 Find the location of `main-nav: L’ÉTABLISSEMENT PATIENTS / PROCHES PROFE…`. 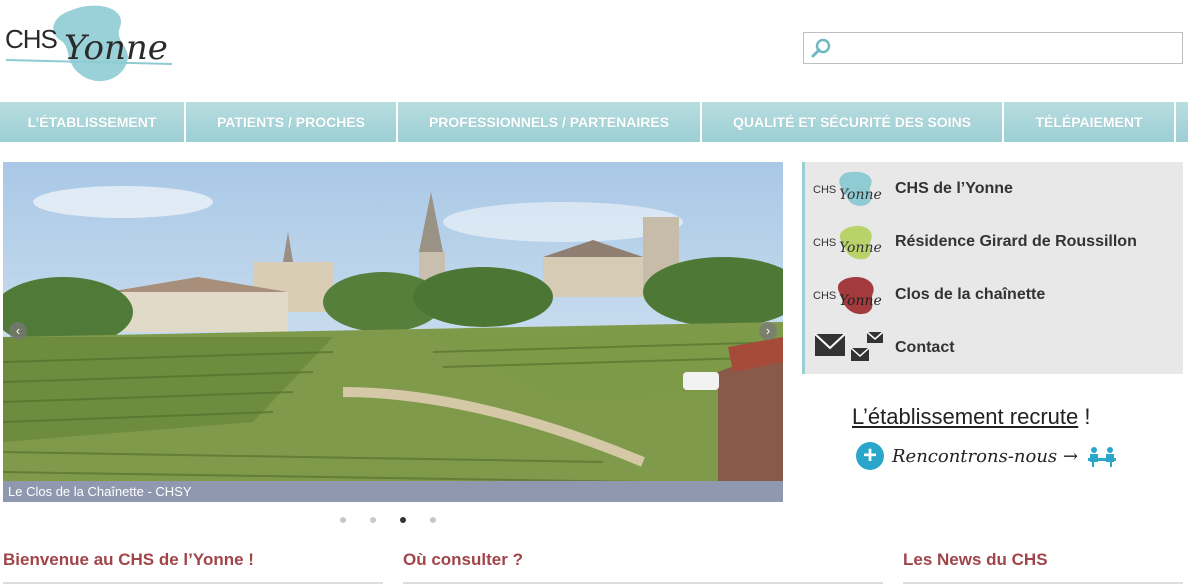

main-nav: L’ÉTABLISSEMENT PATIENTS / PROCHES PROFE… is located at coordinates (594, 122).